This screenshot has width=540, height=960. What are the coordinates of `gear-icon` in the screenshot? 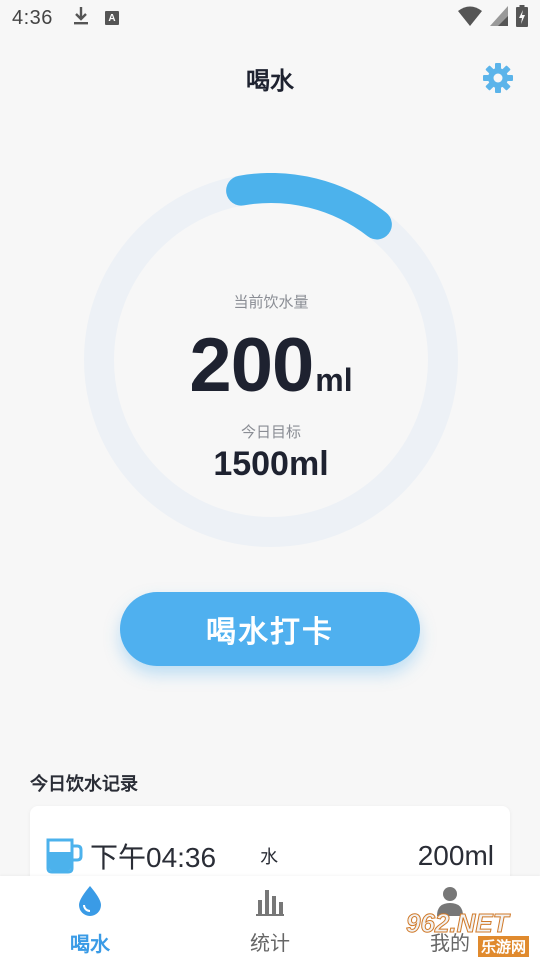 It's located at (498, 80).